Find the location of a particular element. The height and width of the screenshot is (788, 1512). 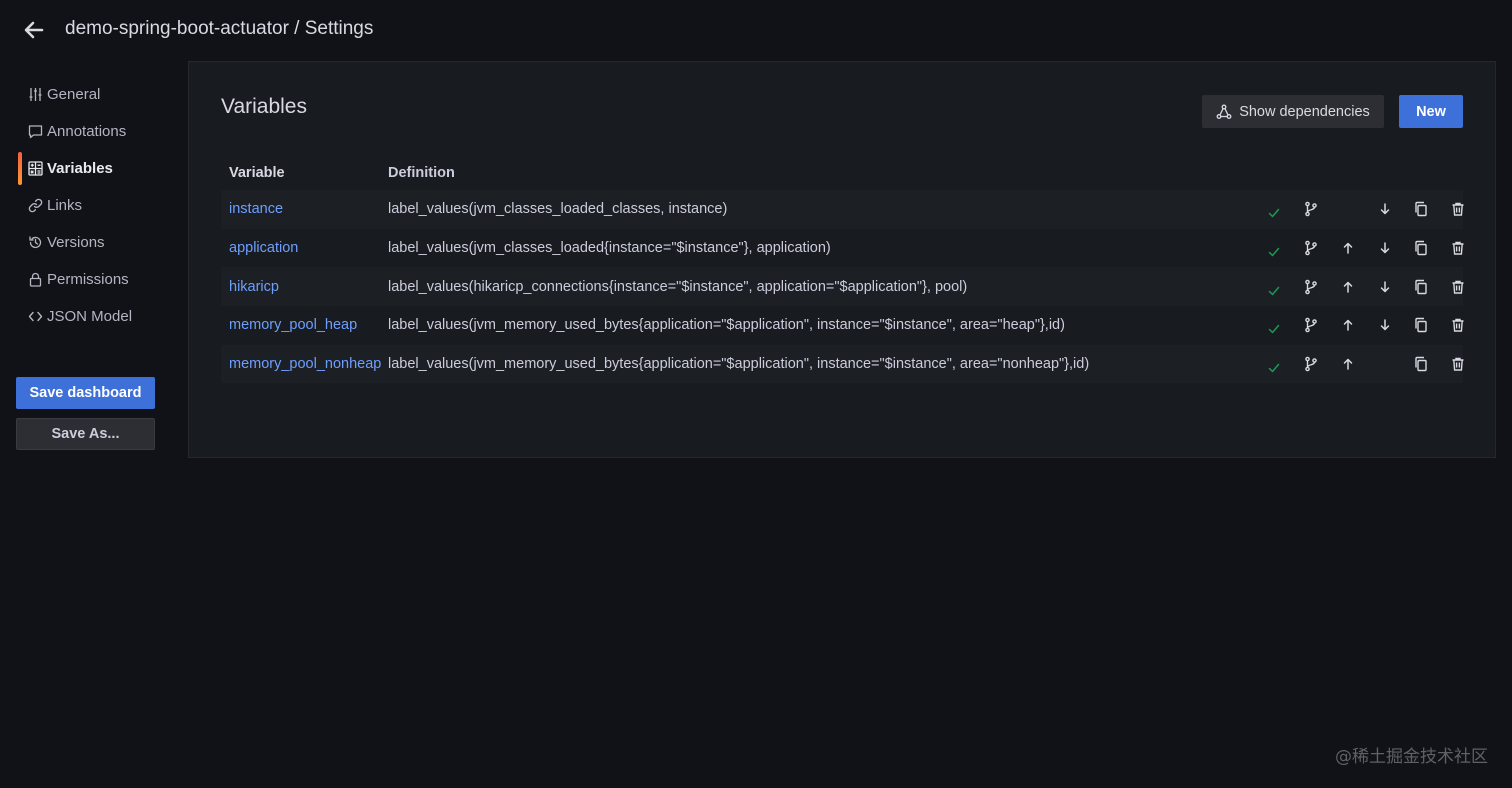

arrow-left-icon is located at coordinates (34, 30).